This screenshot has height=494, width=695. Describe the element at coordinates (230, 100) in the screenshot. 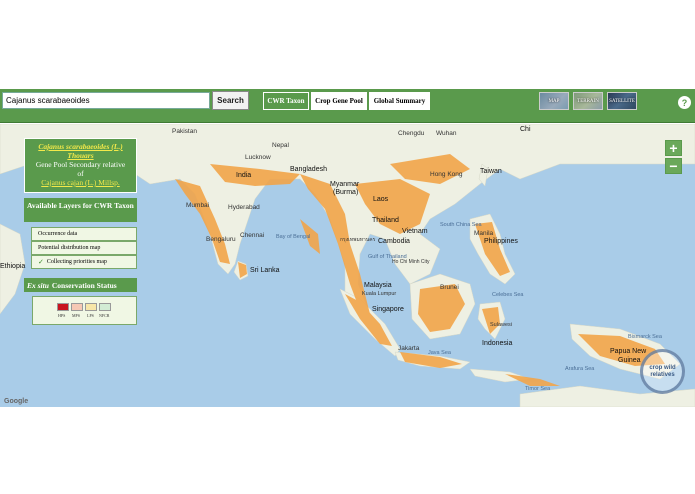

I see `search-button: Search` at that location.